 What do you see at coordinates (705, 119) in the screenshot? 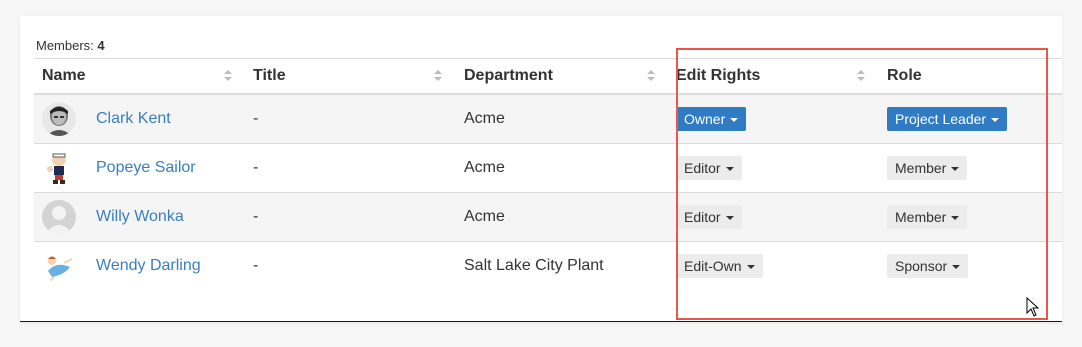
I see `edit-rights-value: Owner` at bounding box center [705, 119].